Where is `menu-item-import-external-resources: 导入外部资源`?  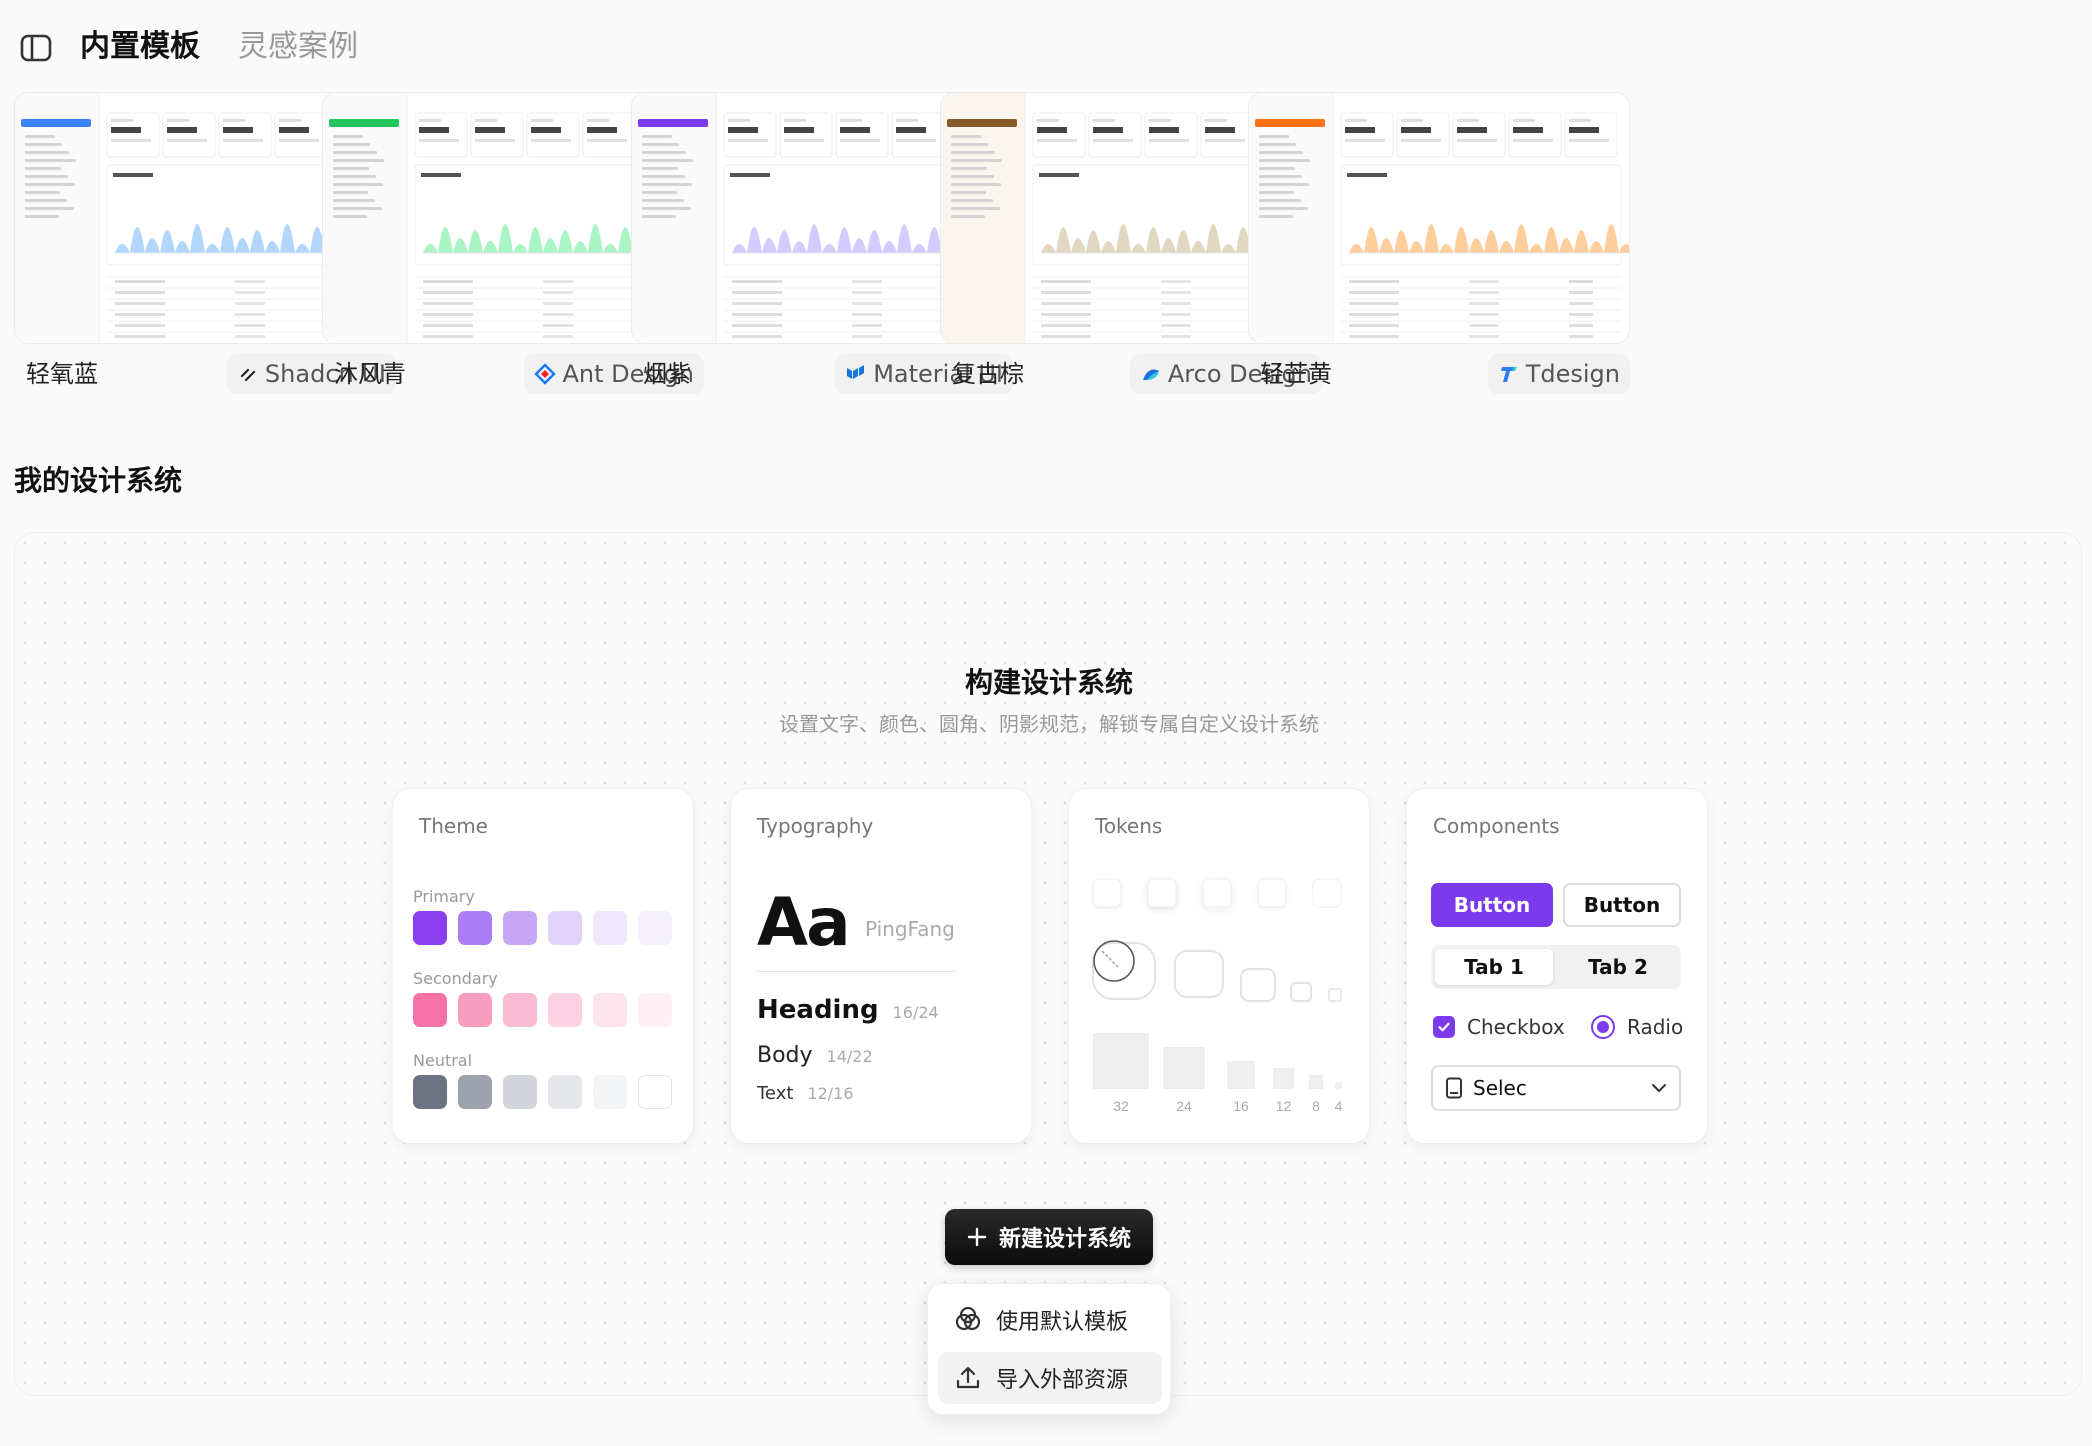 menu-item-import-external-resources: 导入外部资源 is located at coordinates (1050, 1378).